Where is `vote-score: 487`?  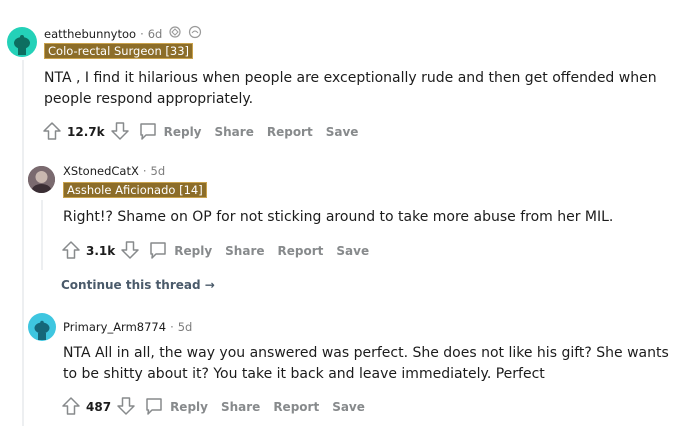 vote-score: 487 is located at coordinates (99, 407).